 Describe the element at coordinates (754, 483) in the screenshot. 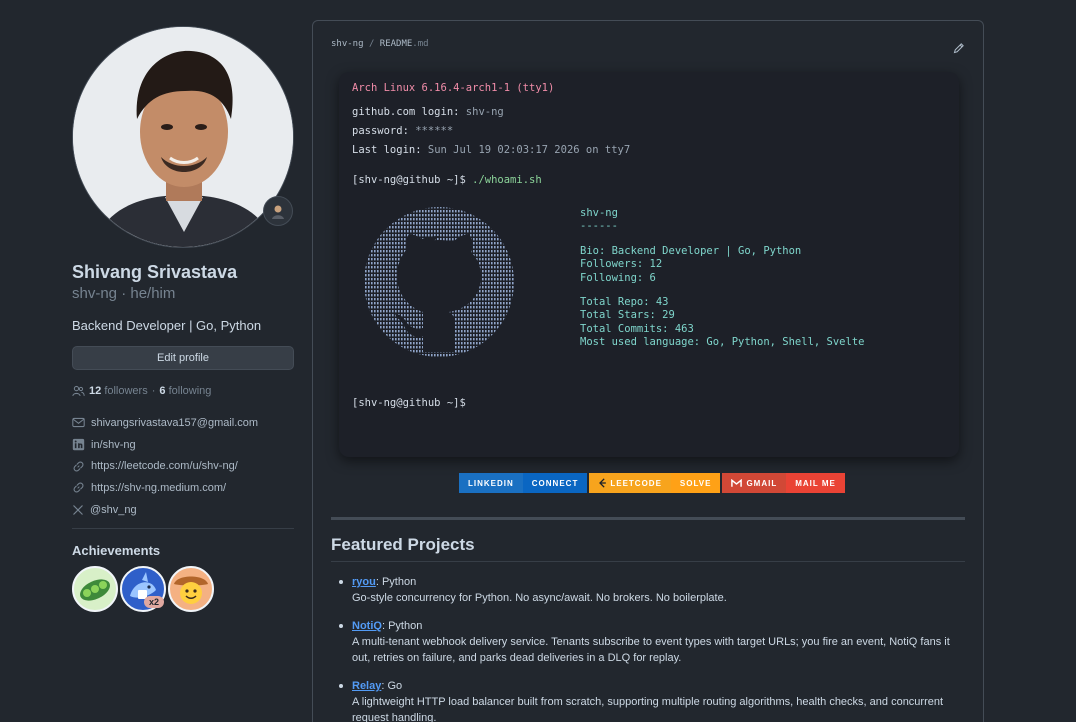

I see `shield-label: GMAIL` at that location.